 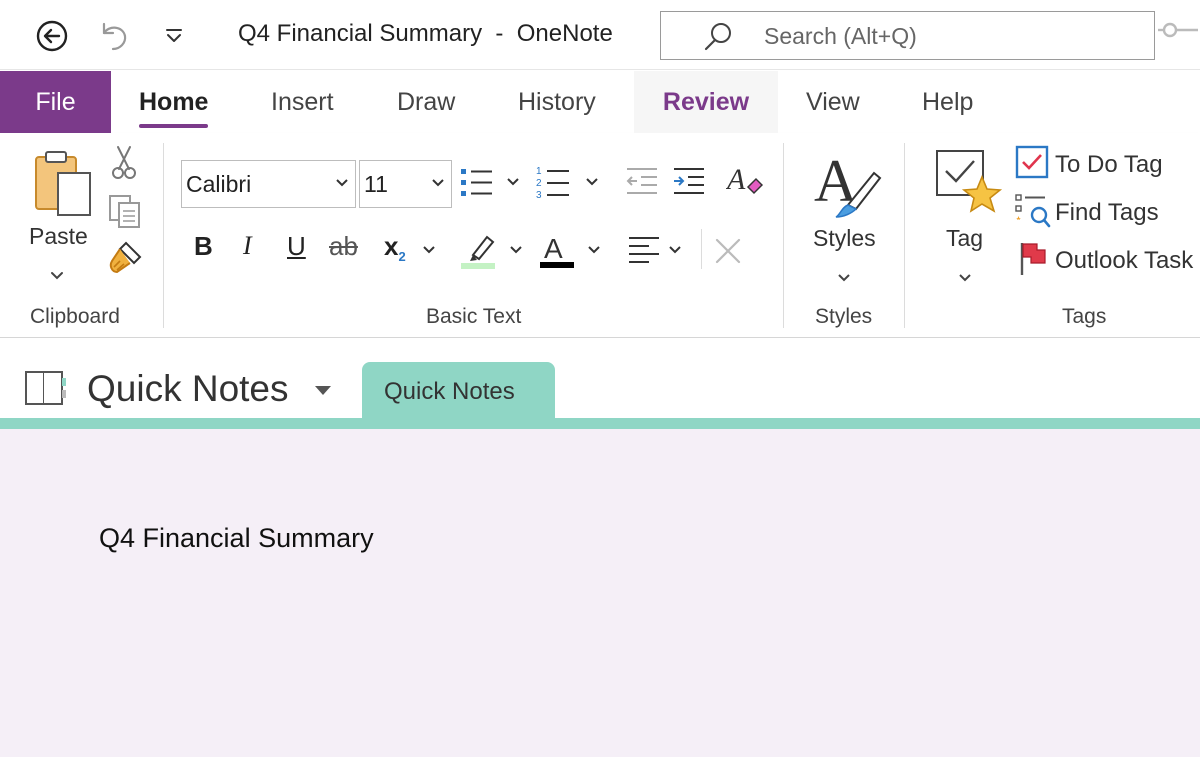 I want to click on italic-button: I, so click(x=247, y=246).